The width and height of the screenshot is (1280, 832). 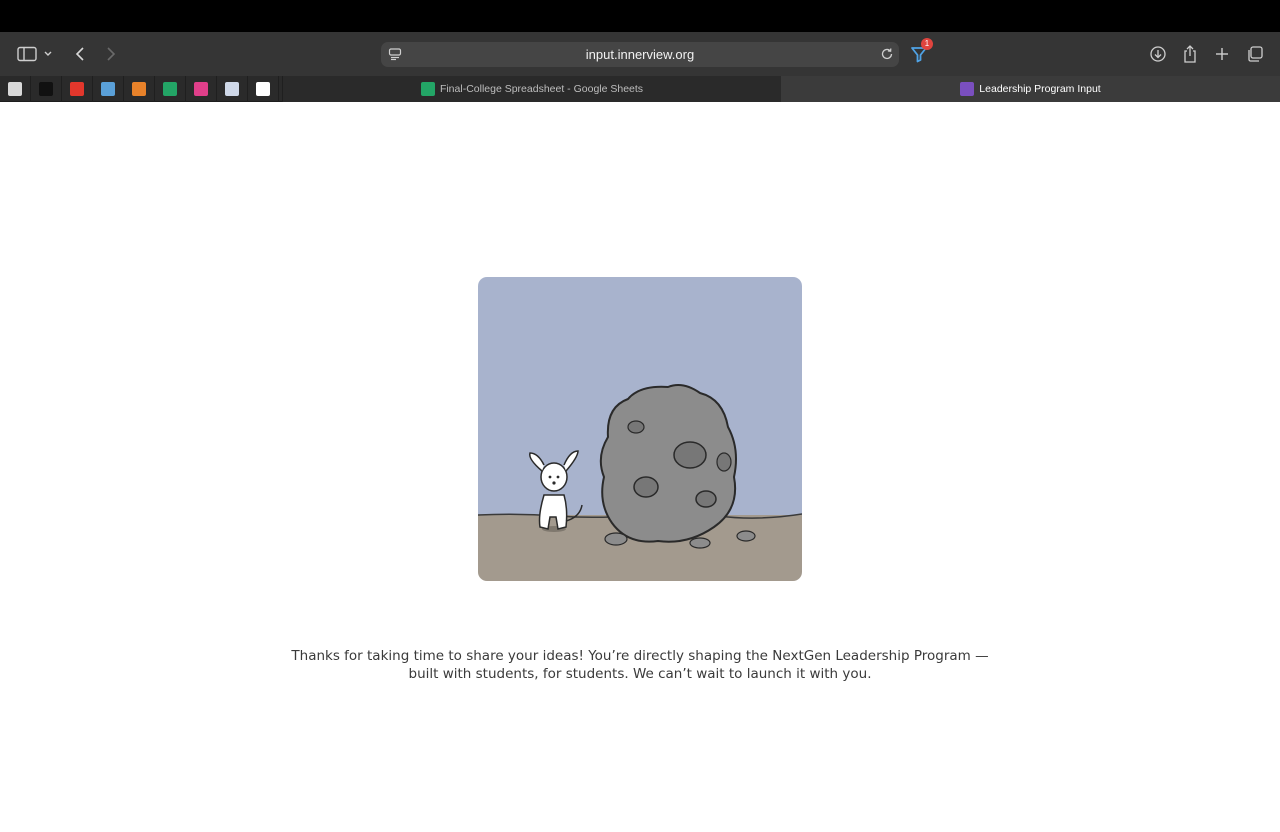 I want to click on back-button, so click(x=80, y=54).